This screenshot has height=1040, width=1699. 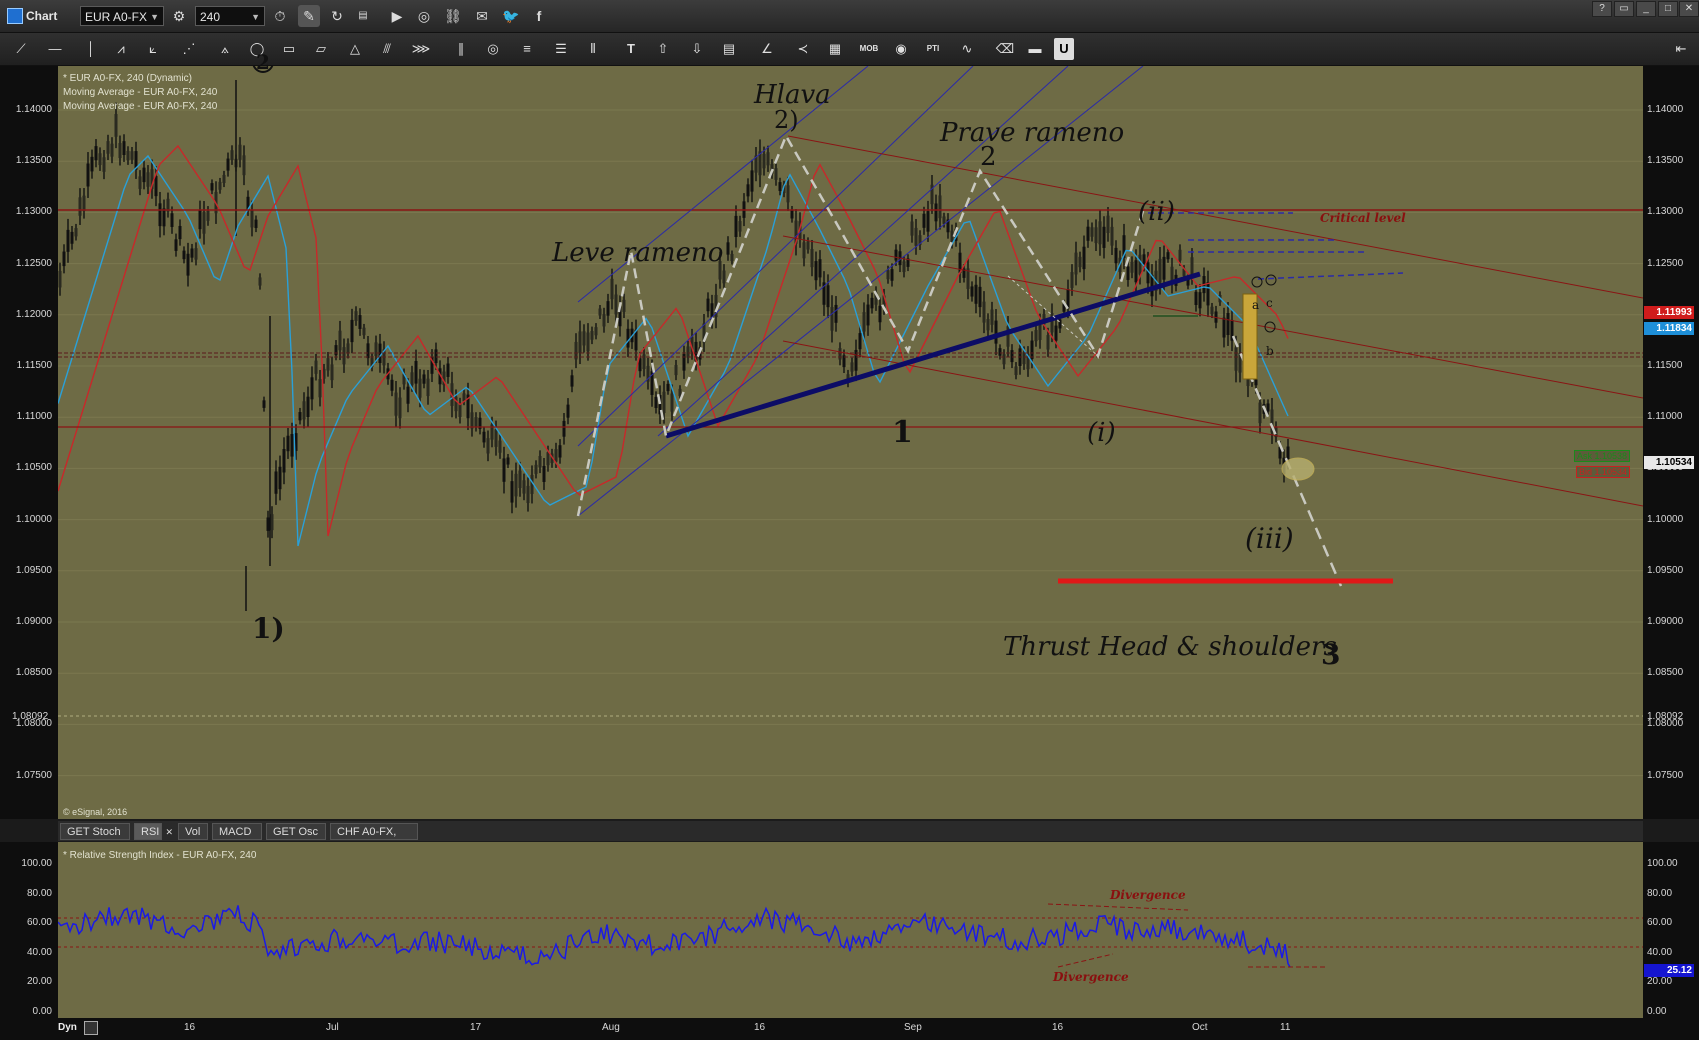 I want to click on interval-clock-icon: ⏱, so click(x=280, y=16).